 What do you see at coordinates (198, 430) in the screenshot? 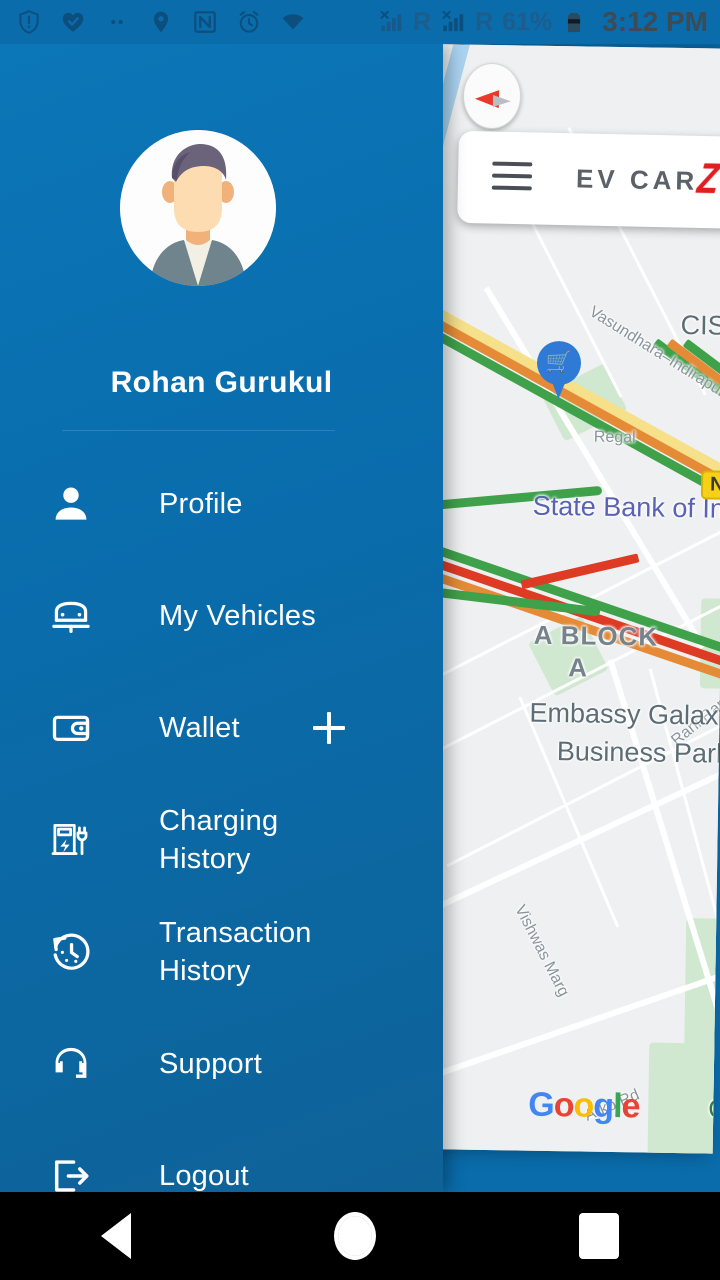
I see `drawer-divider` at bounding box center [198, 430].